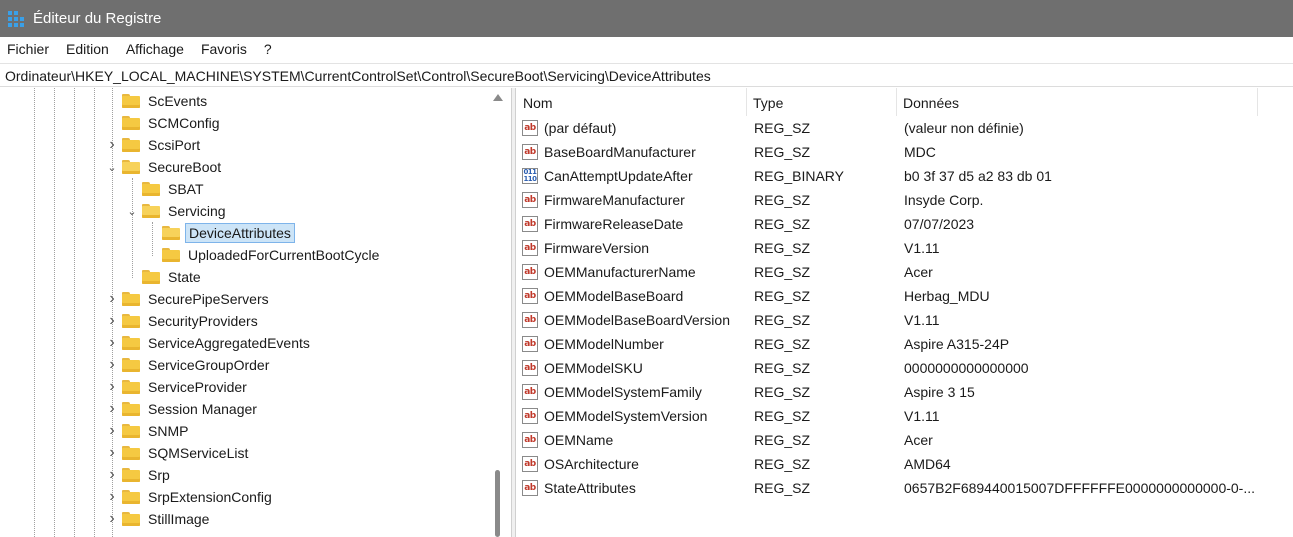 The image size is (1293, 537). Describe the element at coordinates (579, 440) in the screenshot. I see `value-name: OEMName` at that location.